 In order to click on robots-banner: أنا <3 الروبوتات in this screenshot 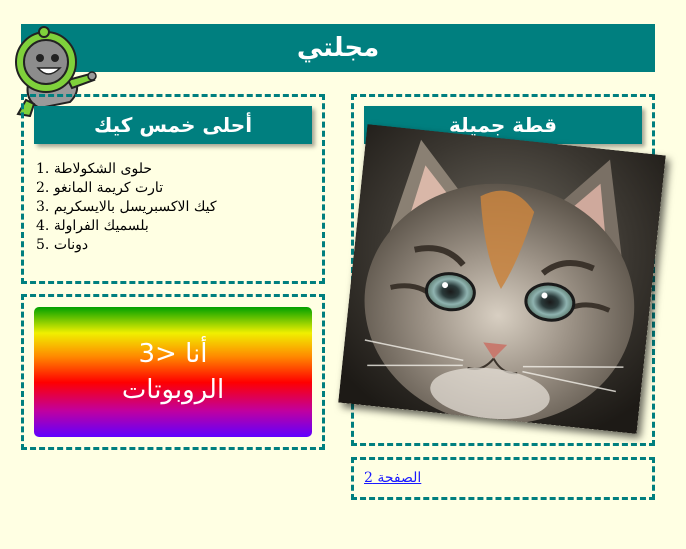, I will do `click(173, 372)`.